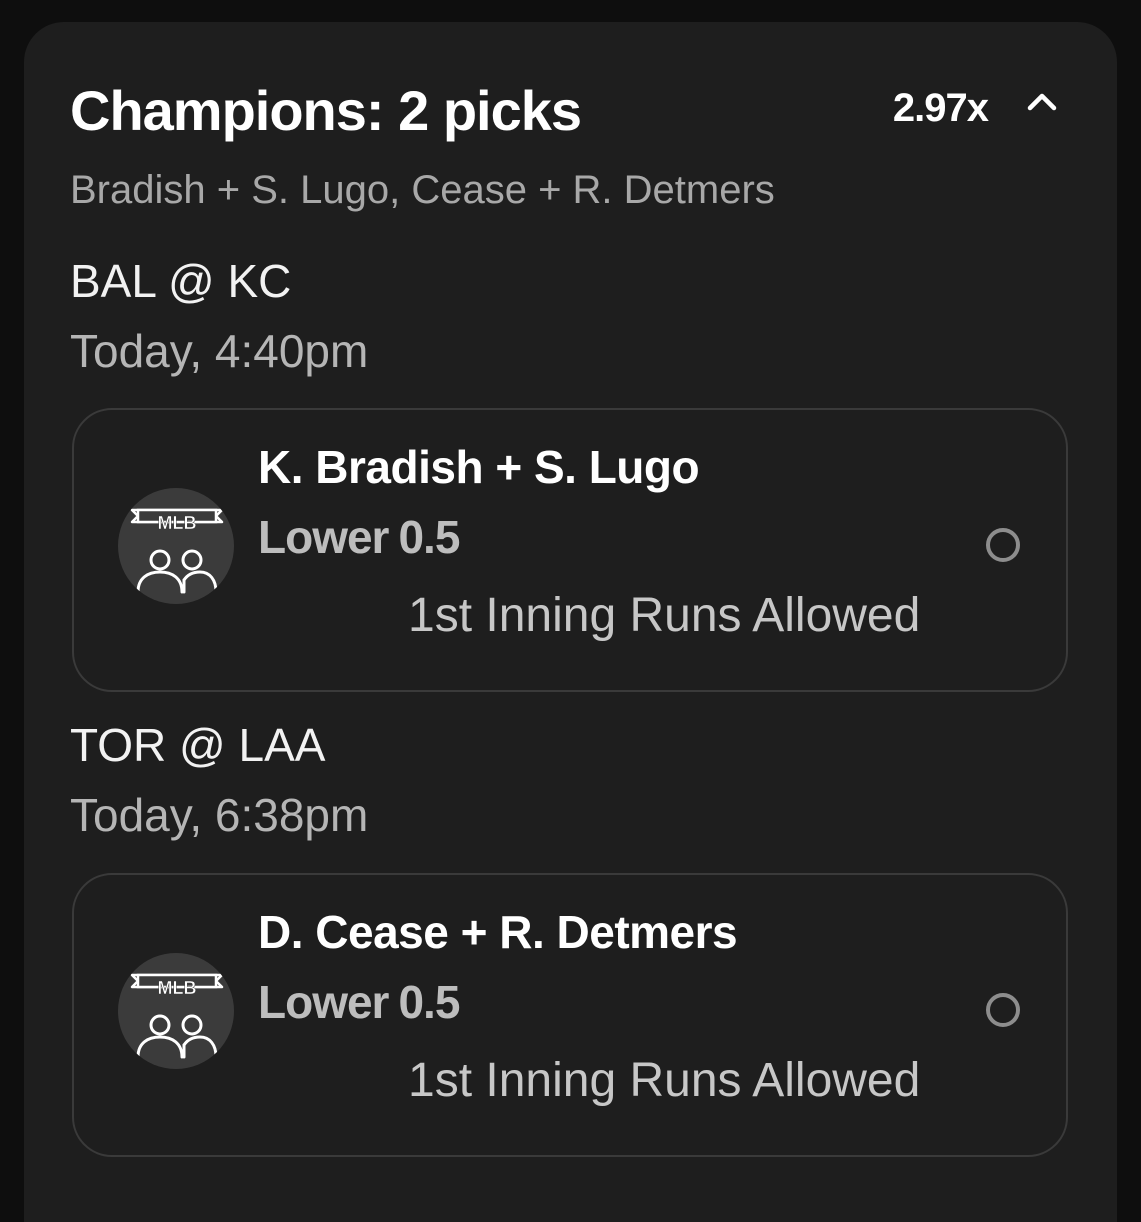  What do you see at coordinates (940, 108) in the screenshot?
I see `payout-multiplier: 2.97x` at bounding box center [940, 108].